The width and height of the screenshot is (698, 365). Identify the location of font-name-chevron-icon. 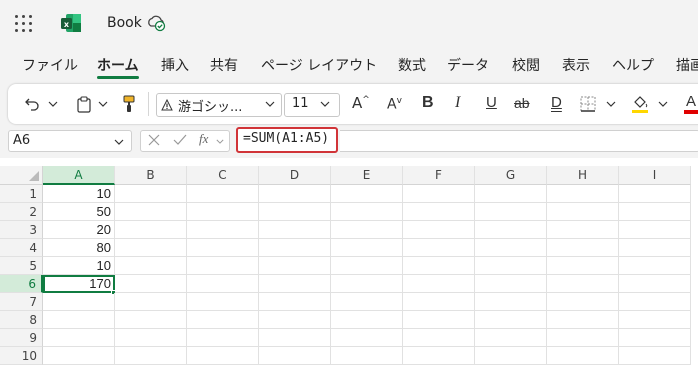
(270, 104).